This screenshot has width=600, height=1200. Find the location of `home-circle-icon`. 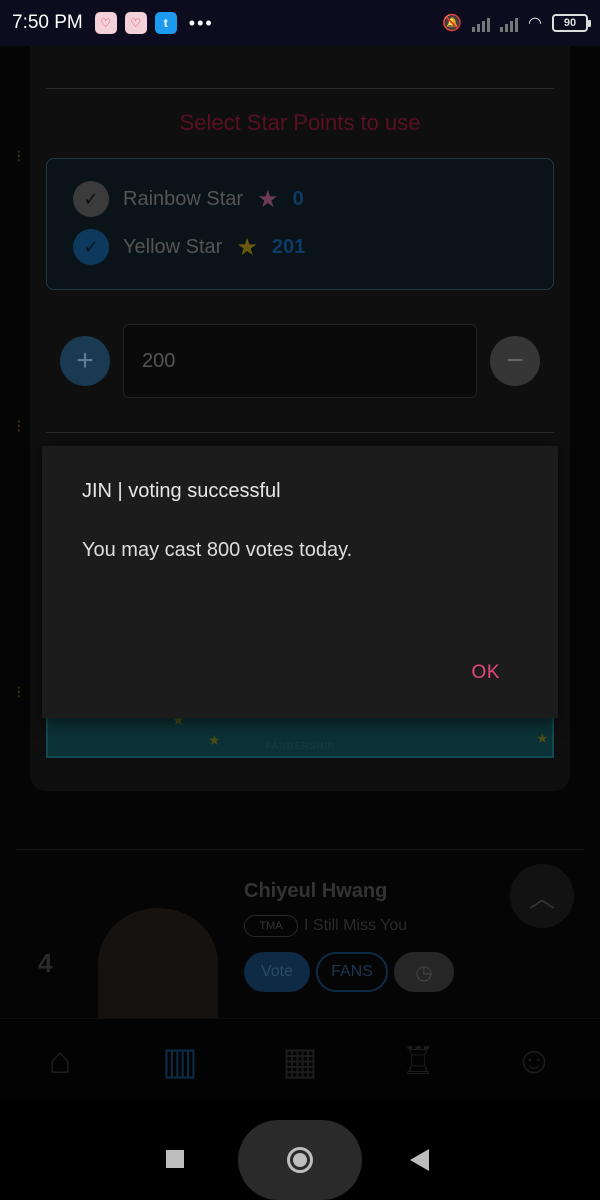

home-circle-icon is located at coordinates (300, 1160).